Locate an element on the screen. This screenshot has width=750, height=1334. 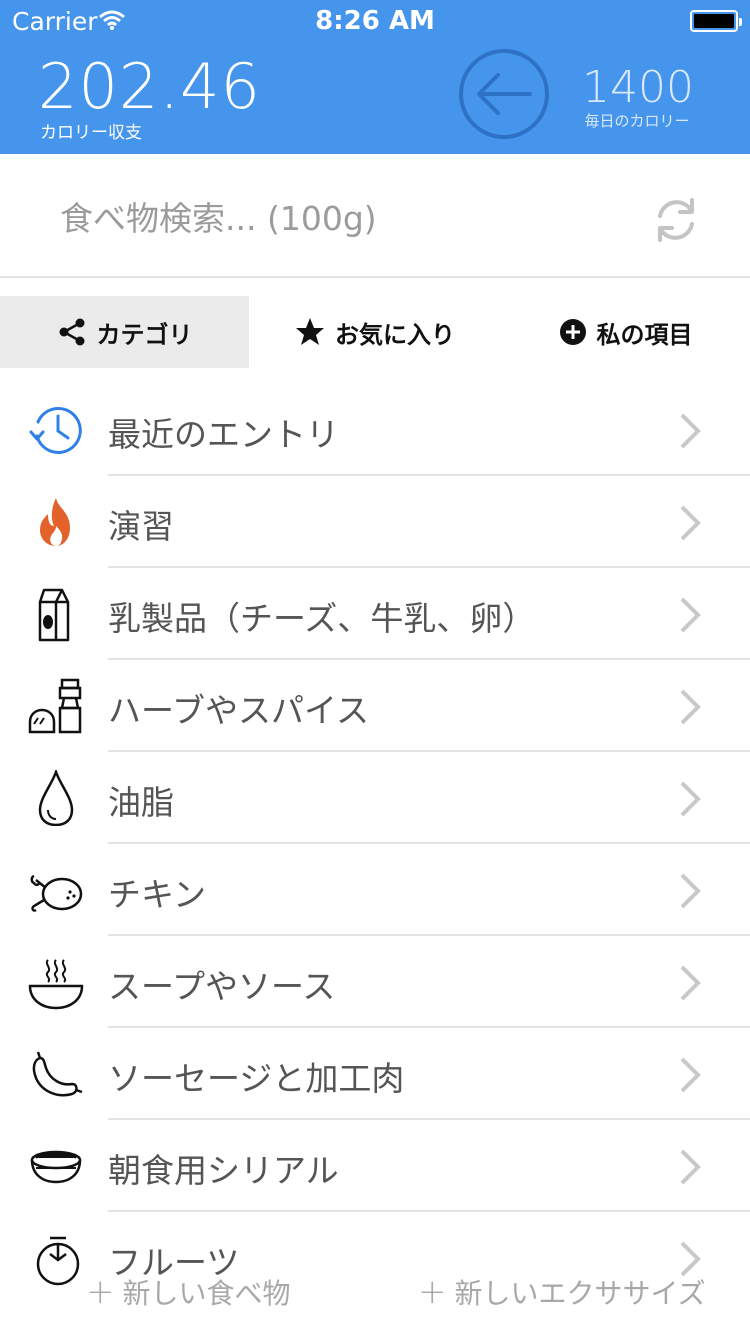
tab-categories: カテゴリ is located at coordinates (124, 332).